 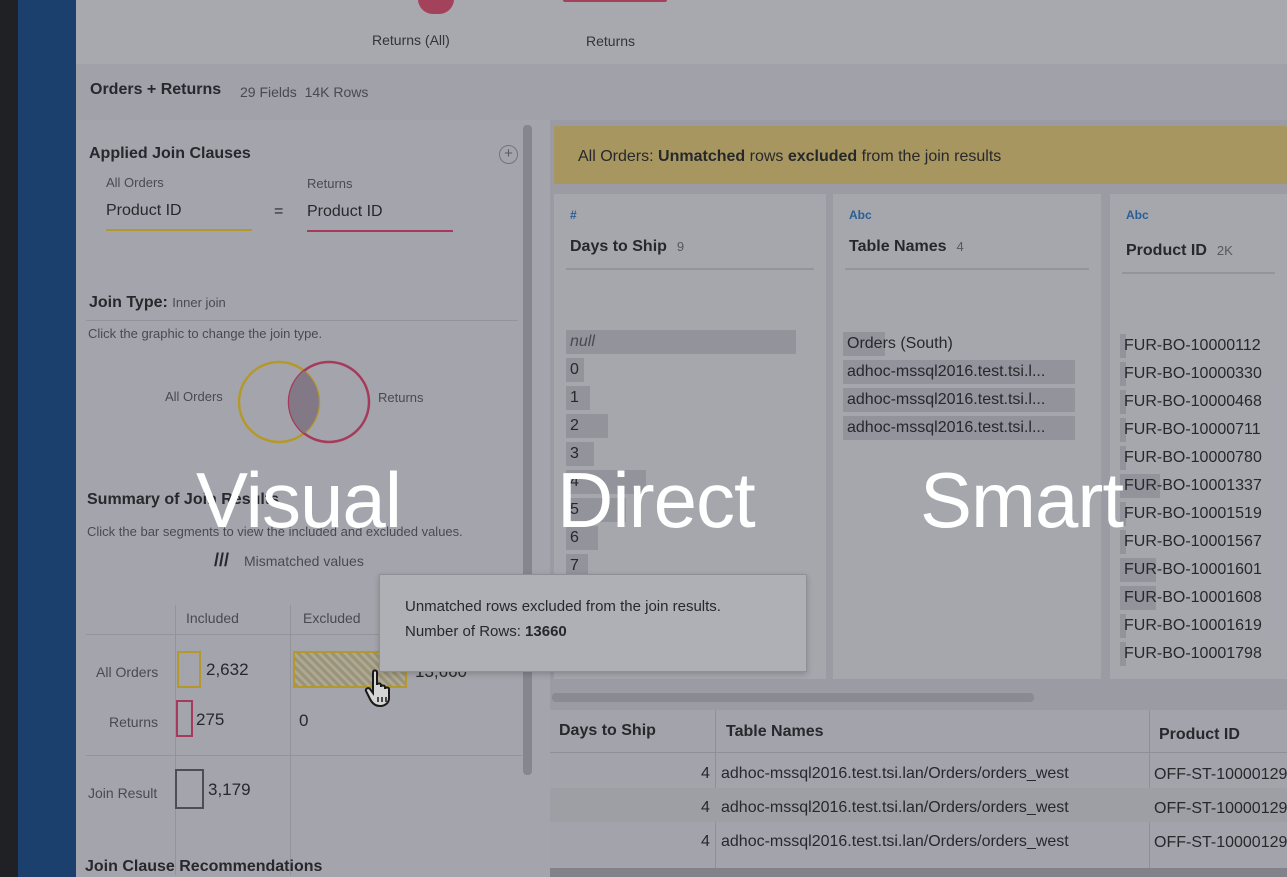 What do you see at coordinates (616, 156) in the screenshot?
I see `banner-source: All Orders:` at bounding box center [616, 156].